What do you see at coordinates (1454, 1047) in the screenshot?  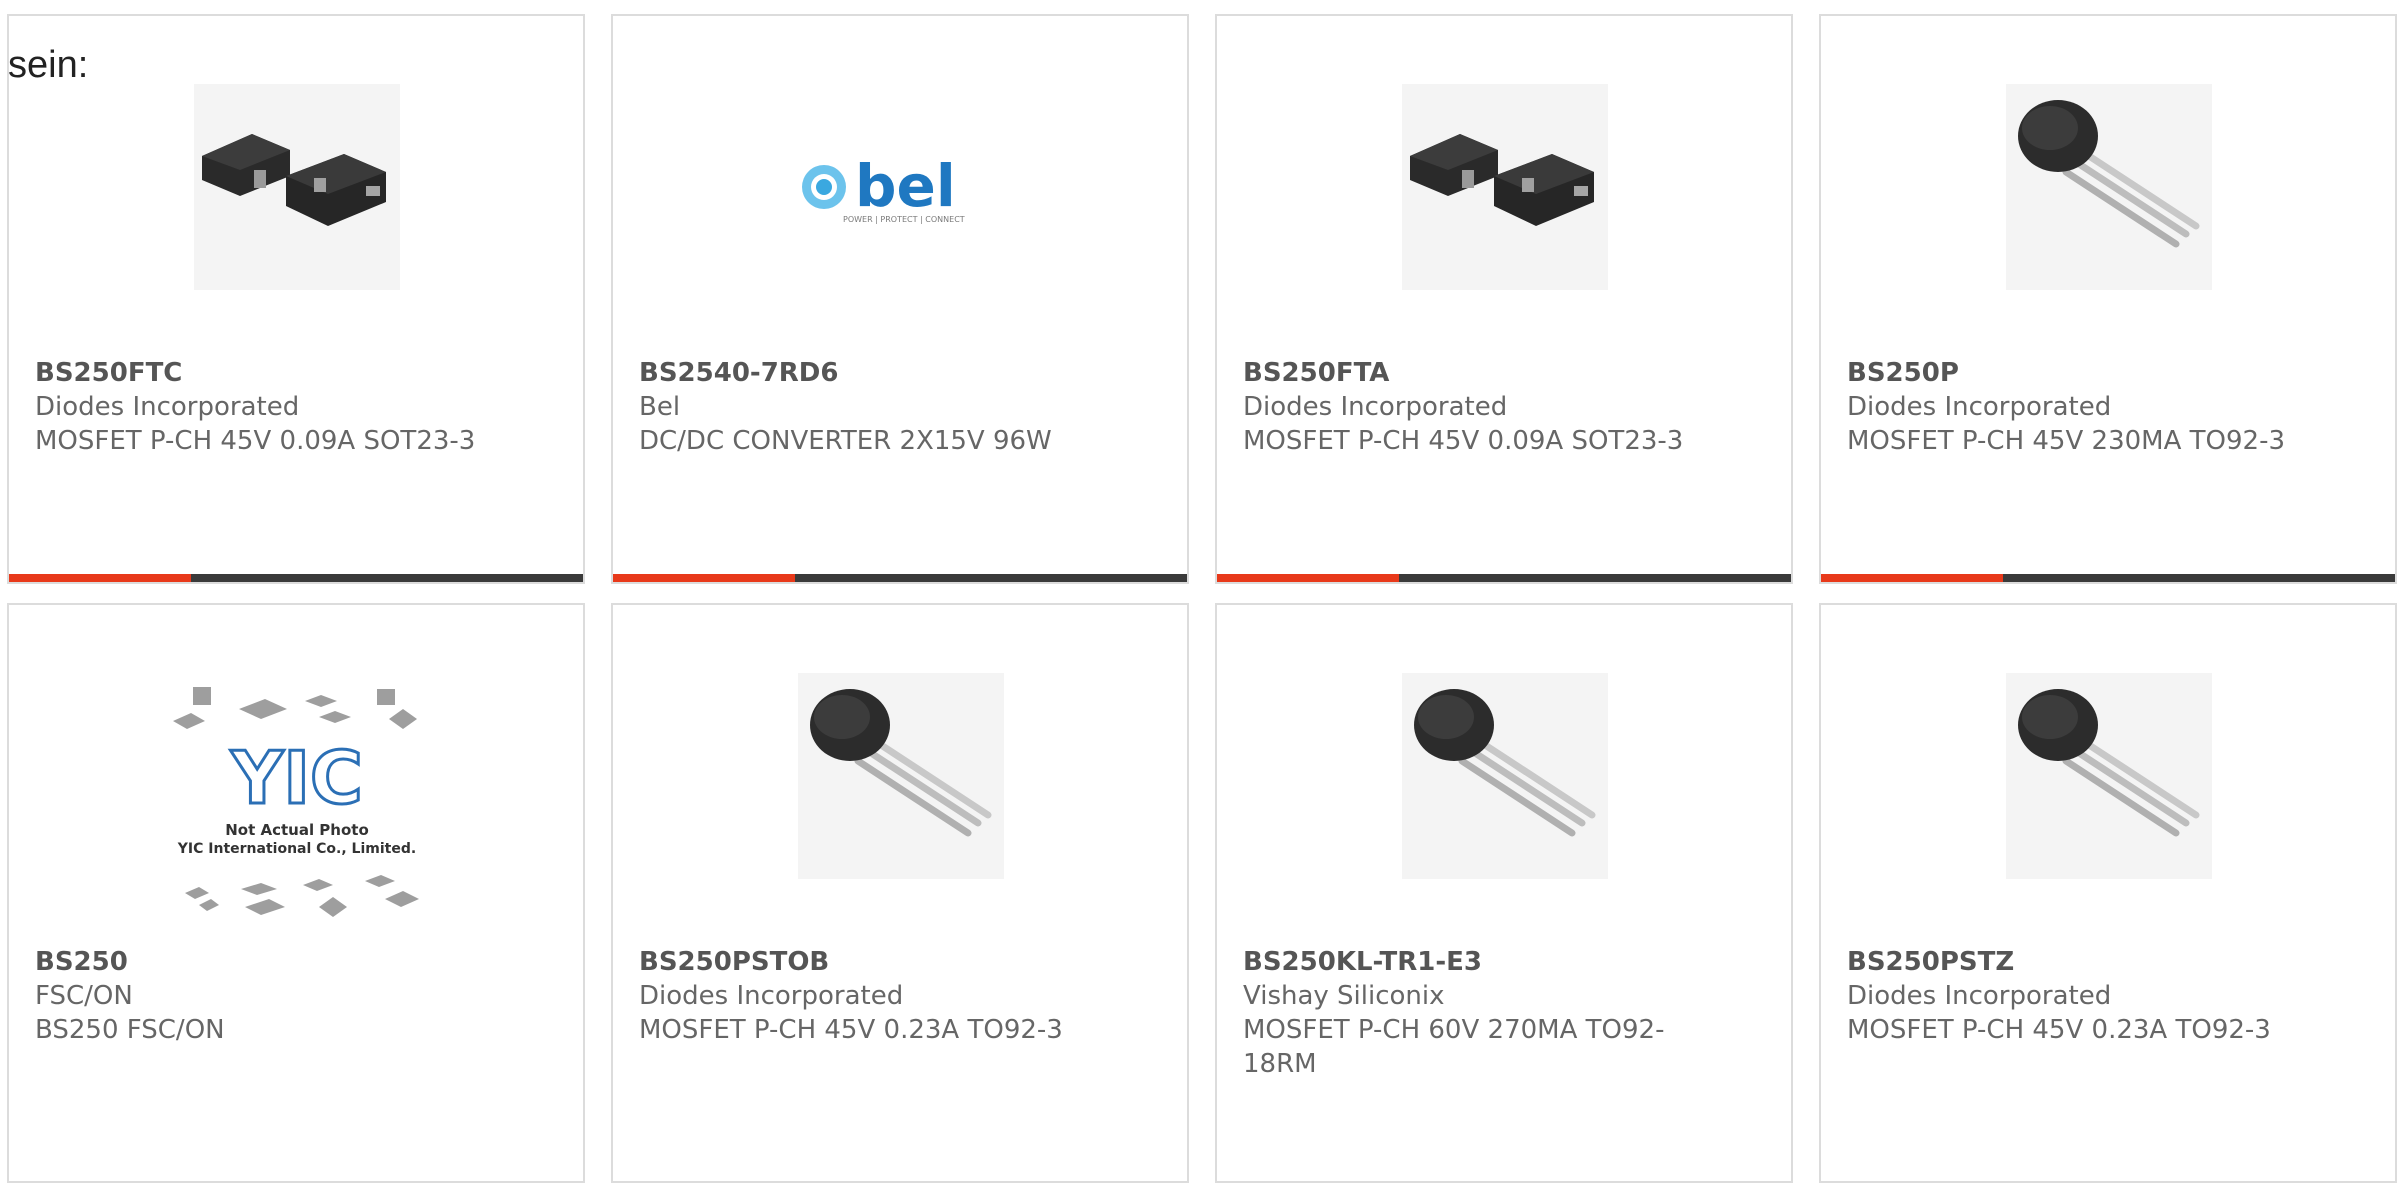 I see `description: MOSFET P-CH 60V 270MA TO92-18RM` at bounding box center [1454, 1047].